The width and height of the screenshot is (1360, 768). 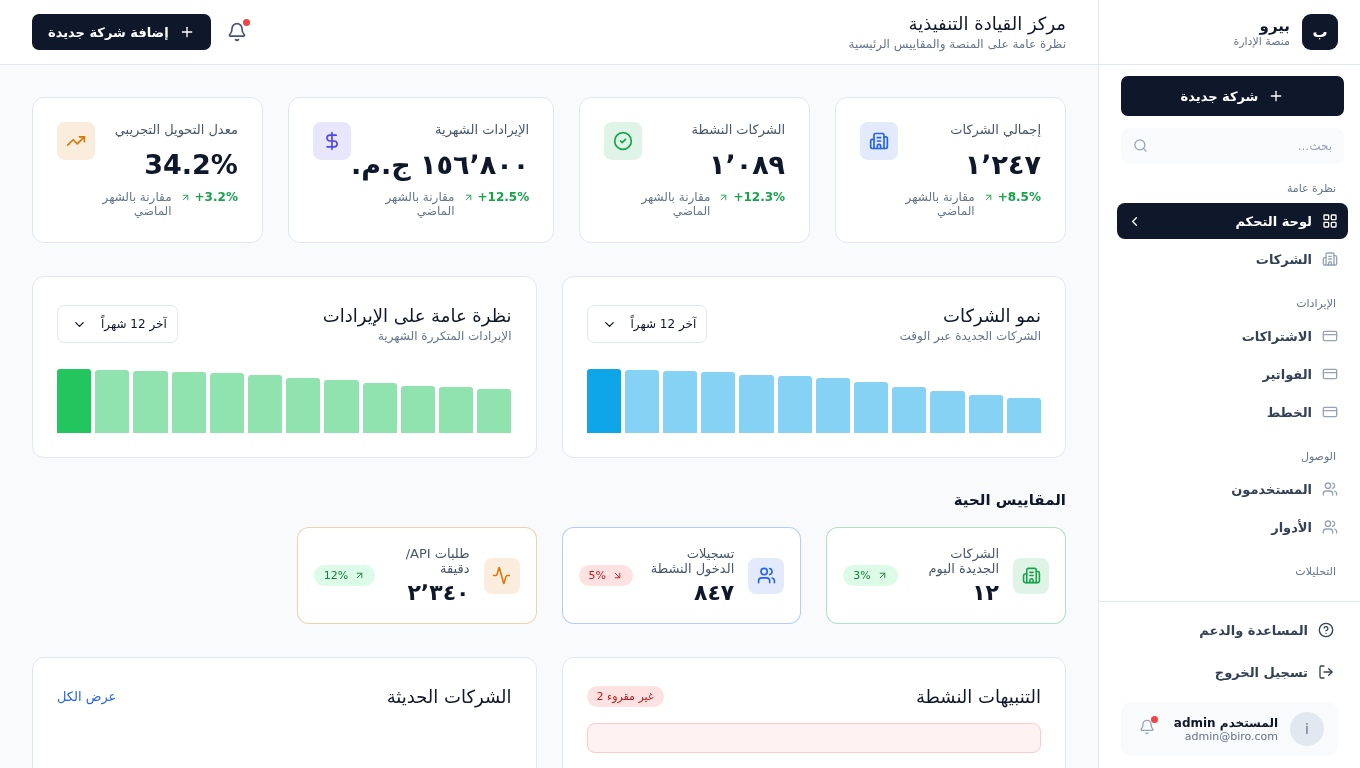 I want to click on stat-change: +12.5%, so click(x=496, y=197).